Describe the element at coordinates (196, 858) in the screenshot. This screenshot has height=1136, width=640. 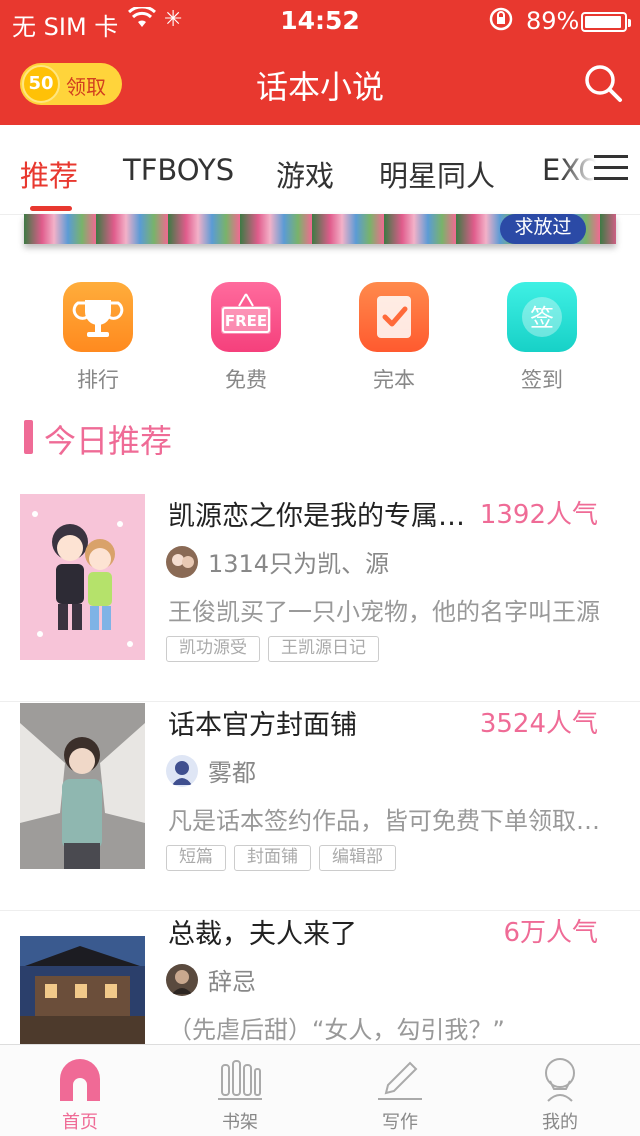
I see `book-tag: 短篇` at that location.